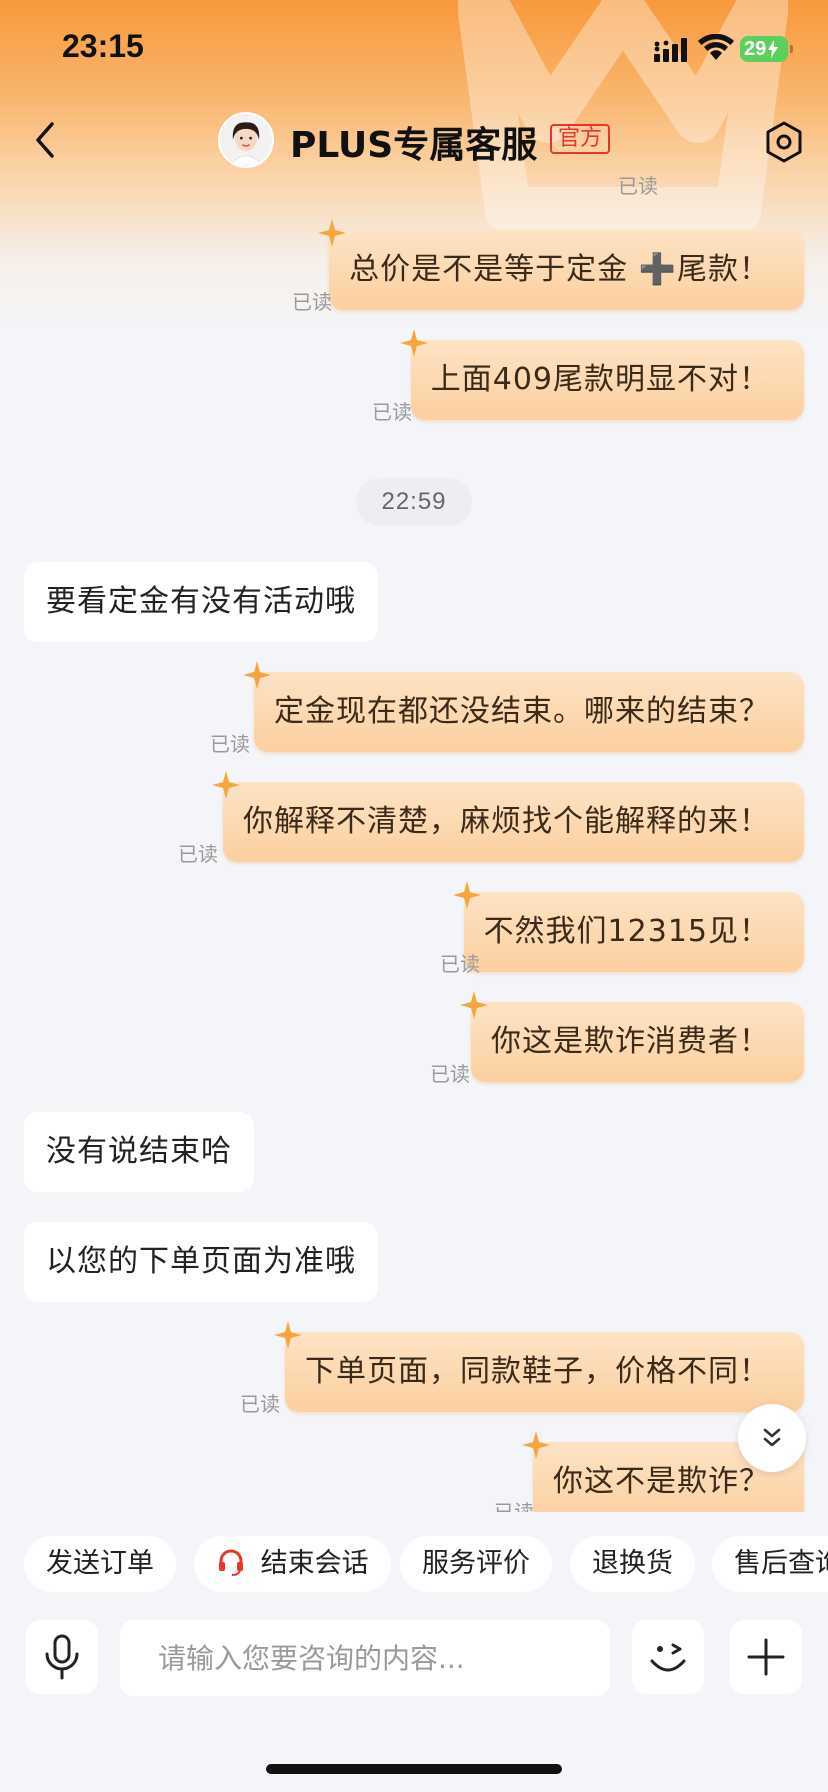  What do you see at coordinates (414, 145) in the screenshot?
I see `page-title: PLUS专属客服` at bounding box center [414, 145].